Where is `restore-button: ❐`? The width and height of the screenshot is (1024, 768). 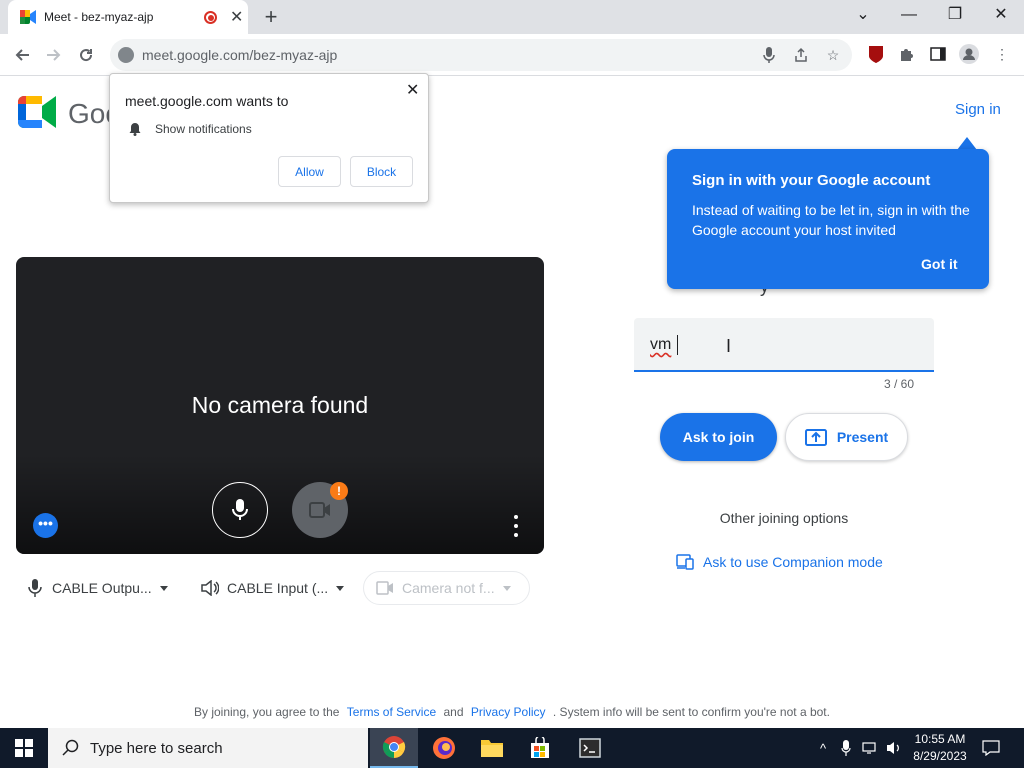 restore-button: ❐ is located at coordinates (955, 15).